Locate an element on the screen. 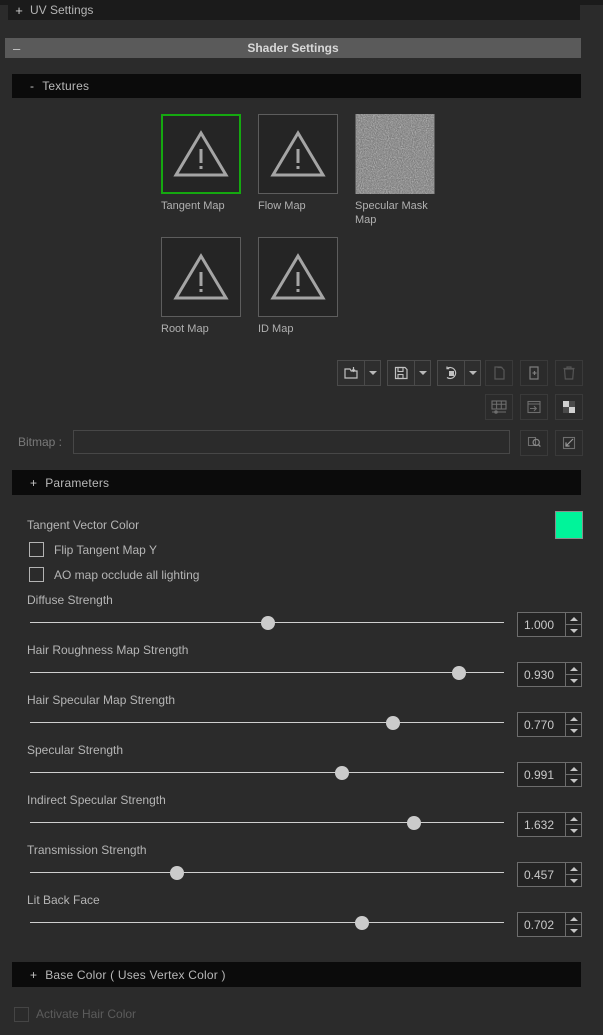 Image resolution: width=603 pixels, height=1035 pixels. texture-slot-label: Flow Map is located at coordinates (282, 206).